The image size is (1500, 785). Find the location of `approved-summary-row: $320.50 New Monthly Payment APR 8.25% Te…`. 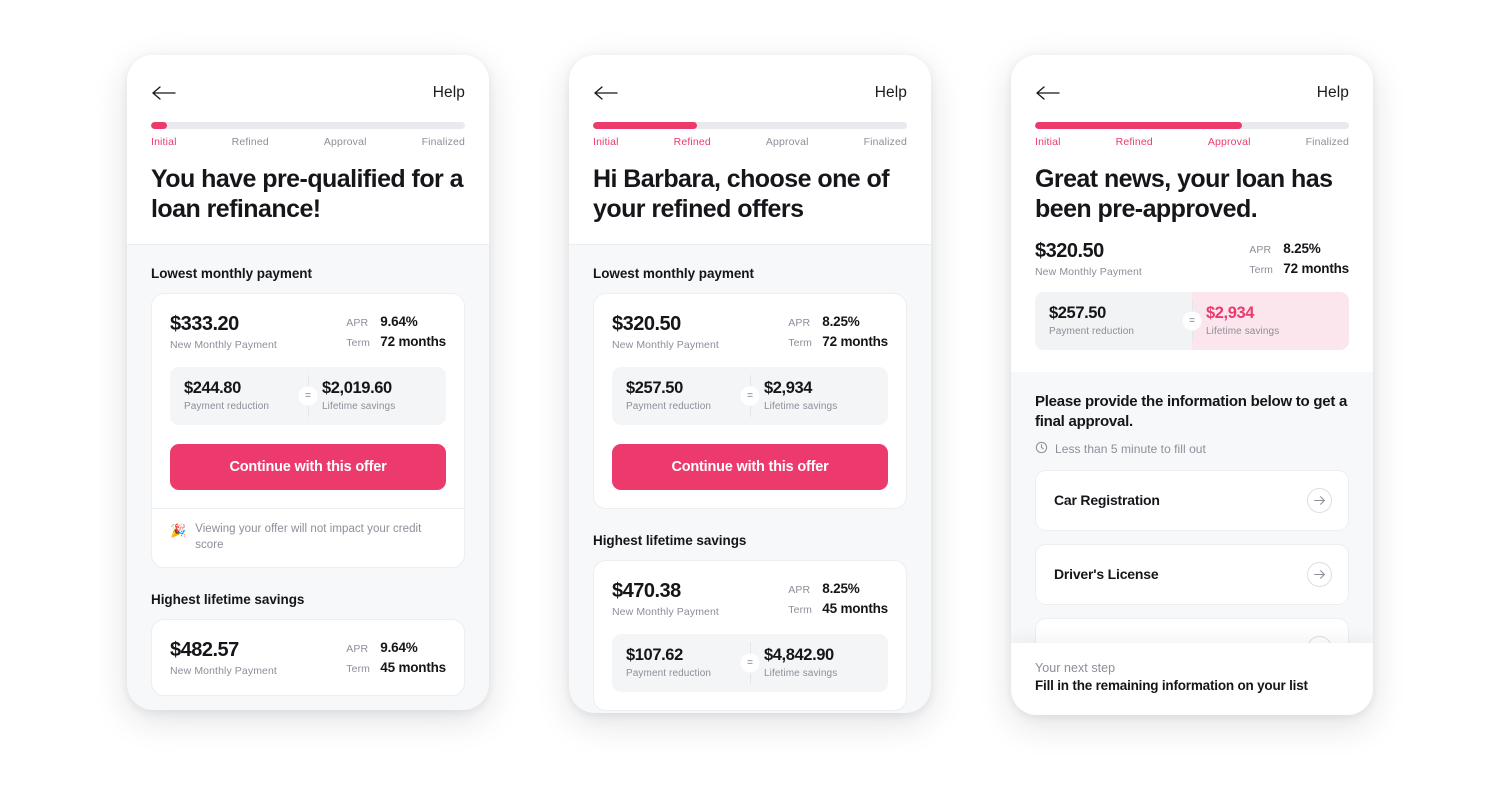

approved-summary-row: $320.50 New Monthly Payment APR 8.25% Te… is located at coordinates (1192, 259).